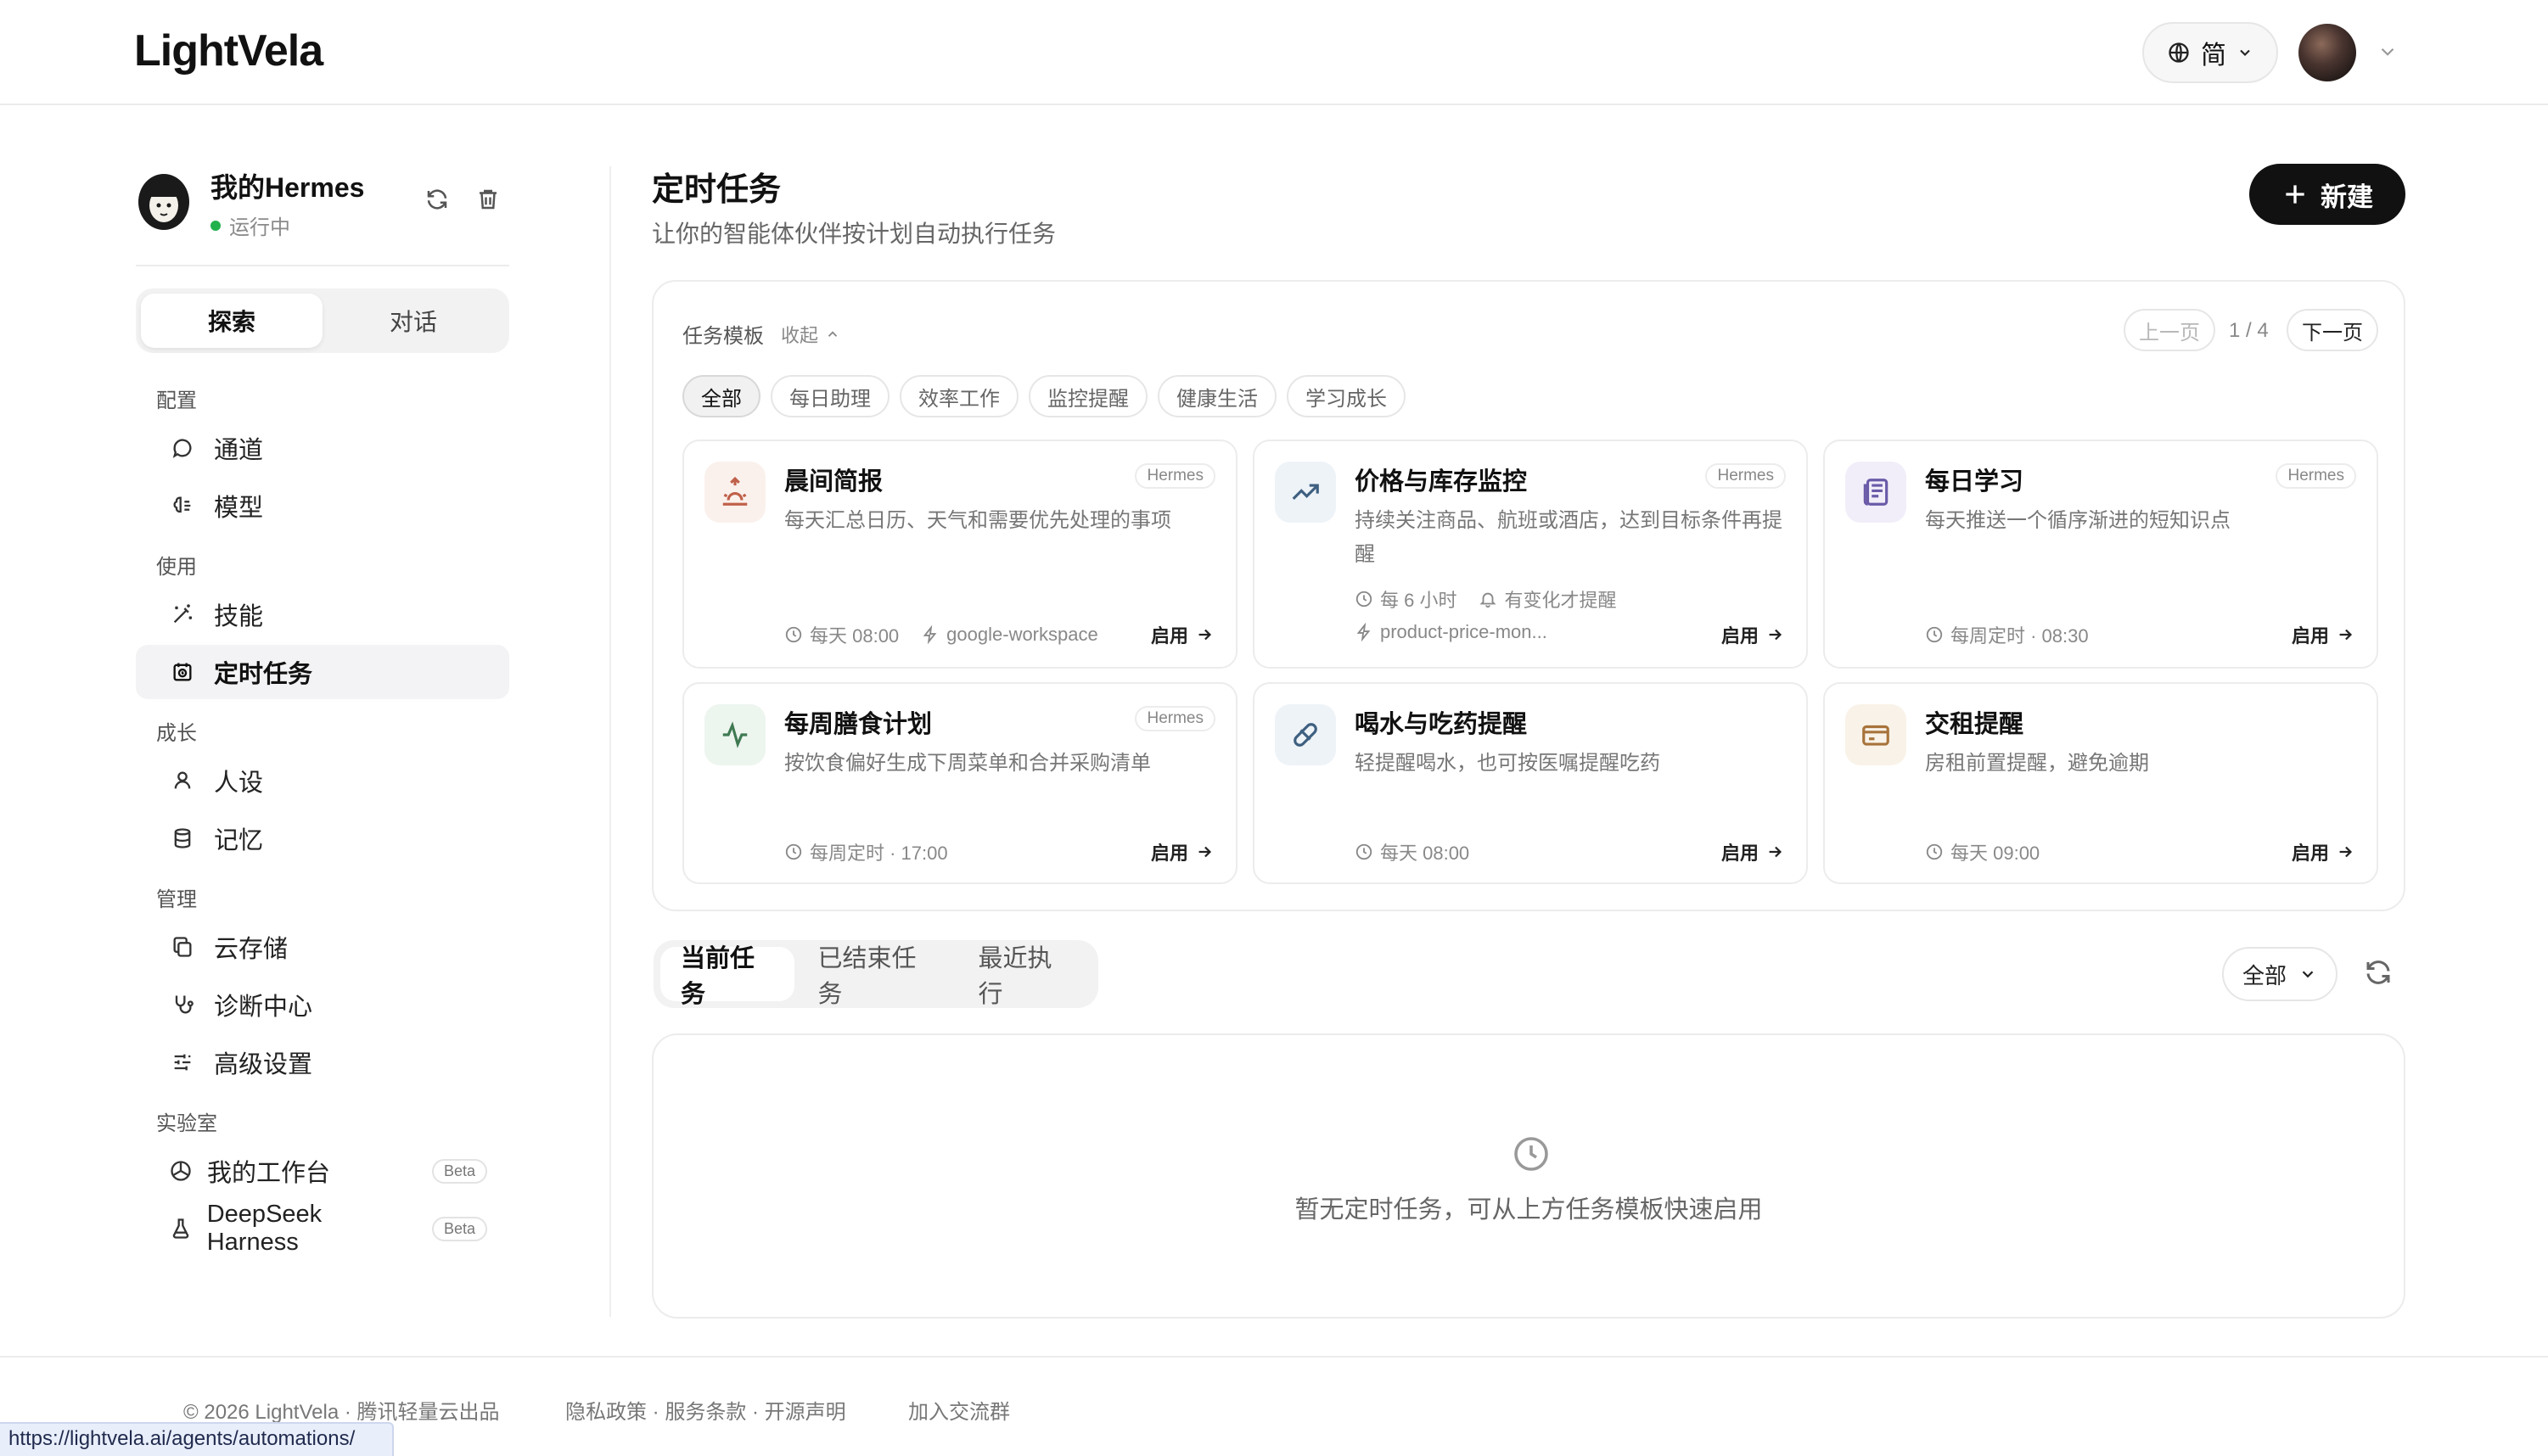  I want to click on sidebar-item-cloud-storage: 云存储, so click(322, 947).